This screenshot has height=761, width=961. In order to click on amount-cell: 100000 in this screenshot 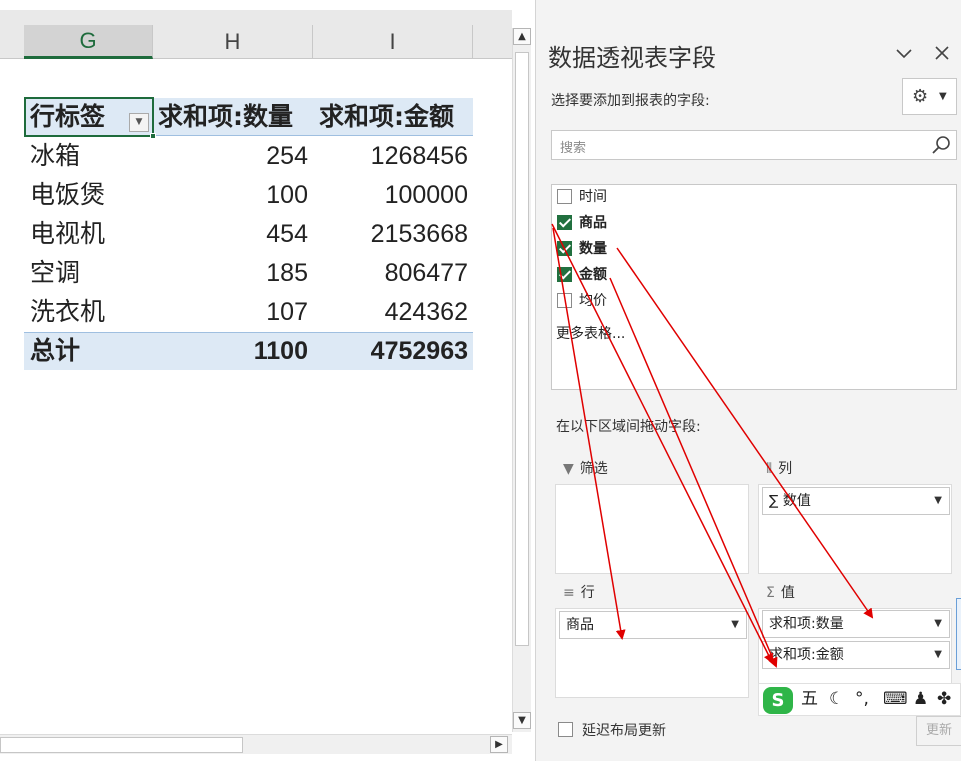, I will do `click(393, 195)`.